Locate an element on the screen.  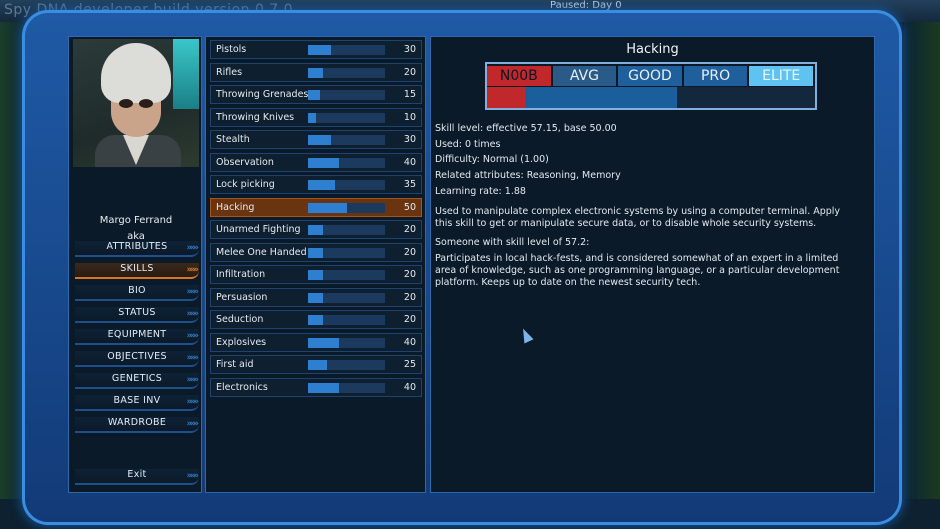
skill-value: 10 is located at coordinates (409, 117).